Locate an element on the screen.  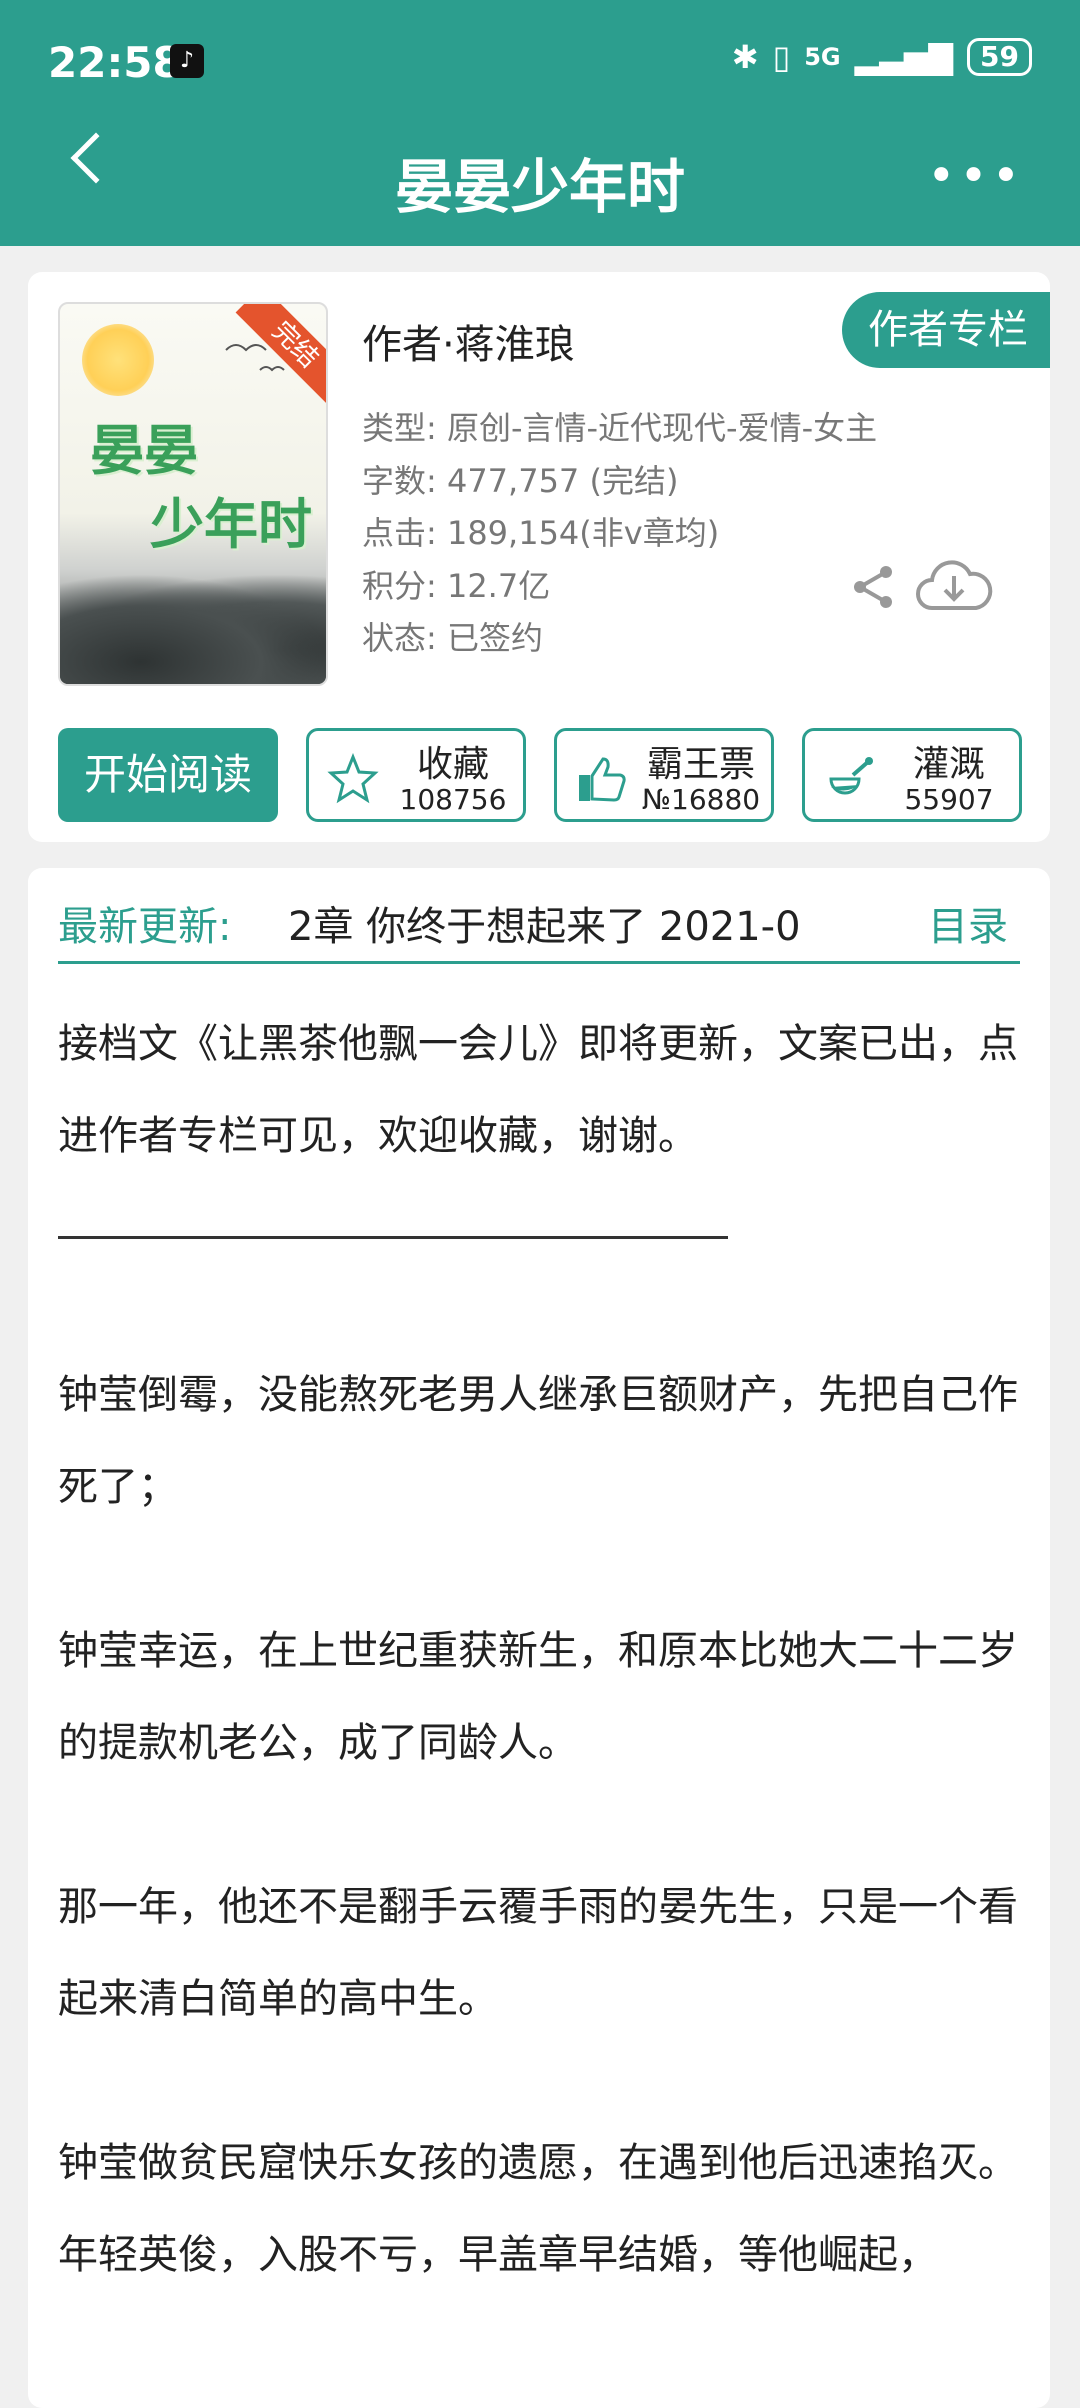
favorite-button: 收藏 108756 is located at coordinates (416, 775).